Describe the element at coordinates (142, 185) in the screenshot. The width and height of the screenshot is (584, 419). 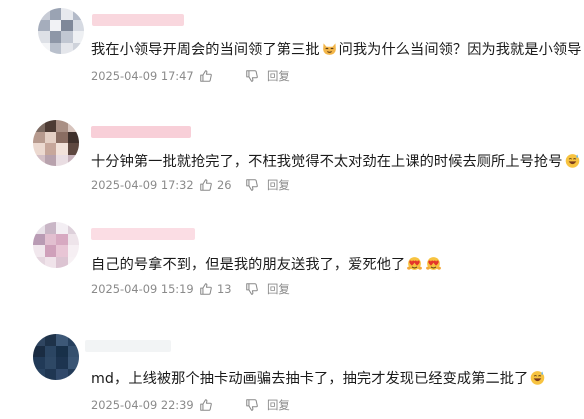
I see `comment-time: 2025-04-09 17:32` at that location.